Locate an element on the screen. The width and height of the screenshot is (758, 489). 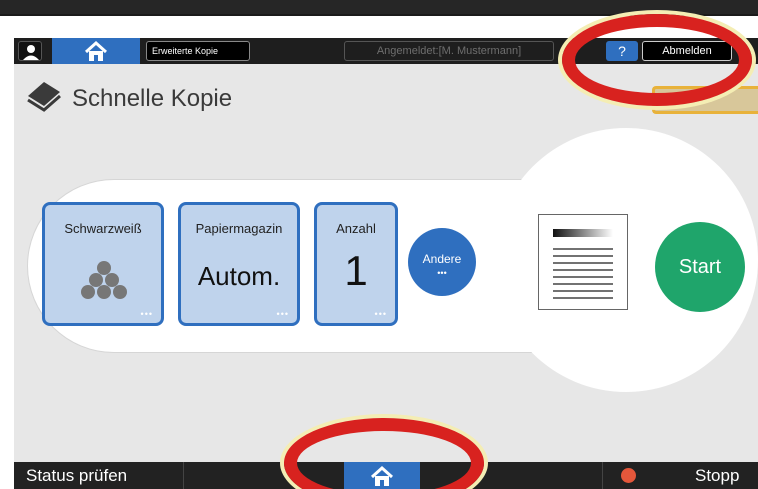
paper-tray-more: ••• is located at coordinates (282, 314).